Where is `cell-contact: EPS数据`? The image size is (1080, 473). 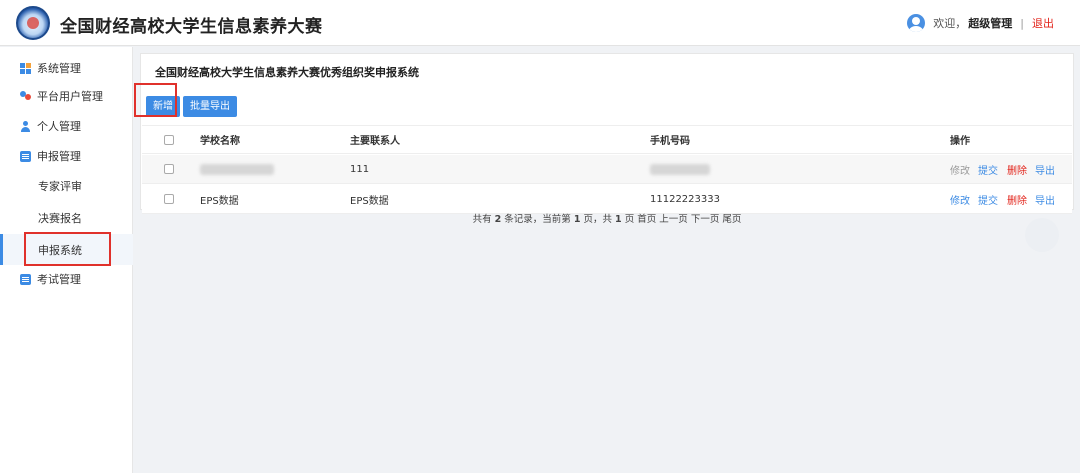
cell-contact: EPS数据 is located at coordinates (369, 201).